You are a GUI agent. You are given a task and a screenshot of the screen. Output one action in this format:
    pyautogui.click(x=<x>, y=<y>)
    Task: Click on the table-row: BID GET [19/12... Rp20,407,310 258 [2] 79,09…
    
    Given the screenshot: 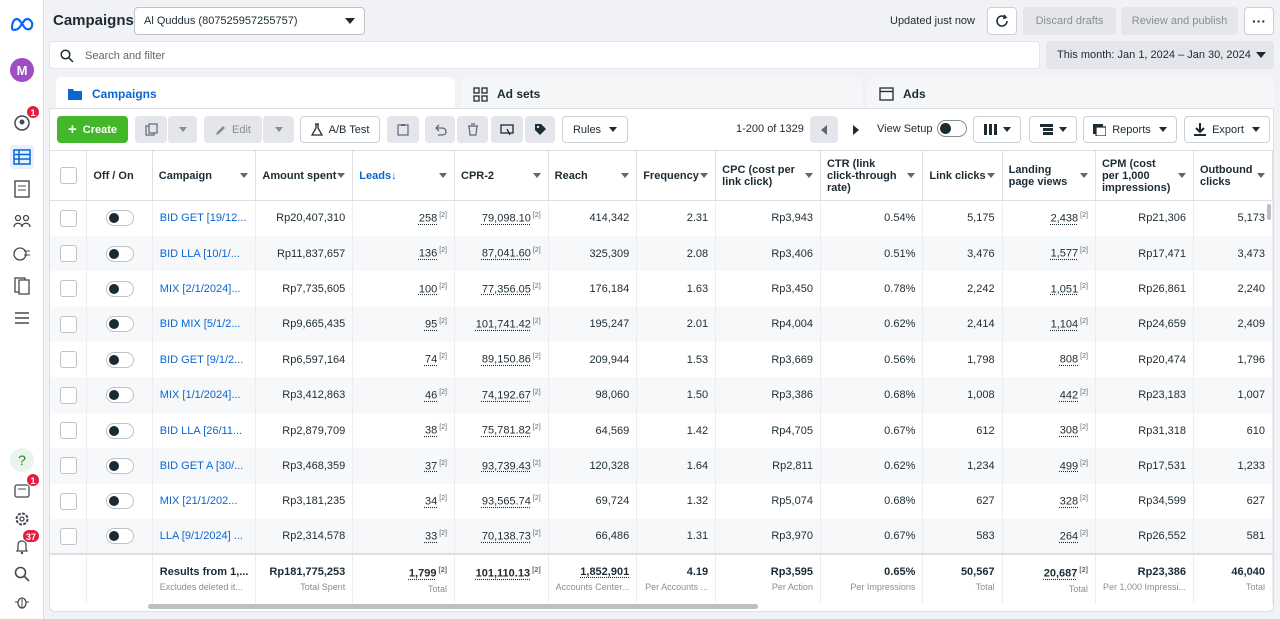 What is the action you would take?
    pyautogui.click(x=662, y=218)
    